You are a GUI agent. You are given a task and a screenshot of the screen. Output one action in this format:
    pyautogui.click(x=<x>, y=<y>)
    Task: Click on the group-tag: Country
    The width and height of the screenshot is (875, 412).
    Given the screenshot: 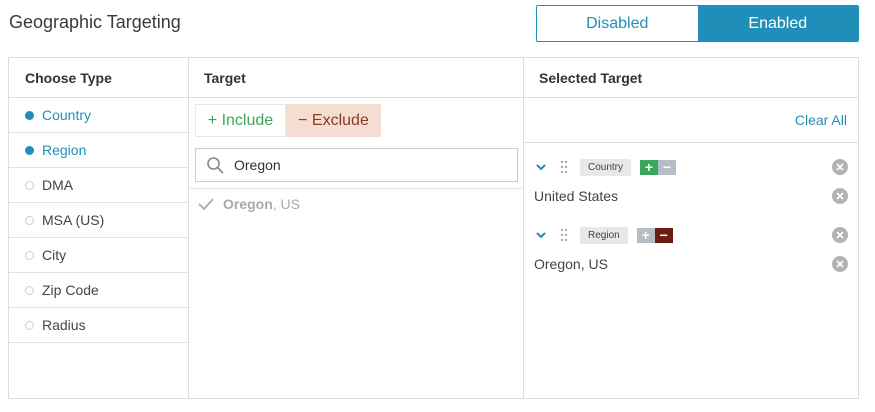 What is the action you would take?
    pyautogui.click(x=606, y=167)
    